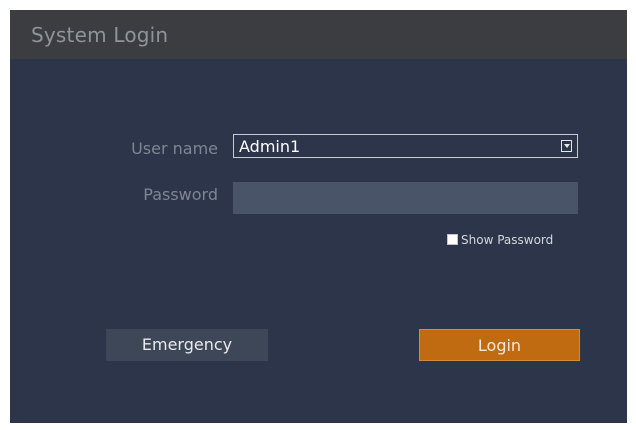 The width and height of the screenshot is (636, 430). What do you see at coordinates (507, 240) in the screenshot?
I see `show-password-label: Show Password` at bounding box center [507, 240].